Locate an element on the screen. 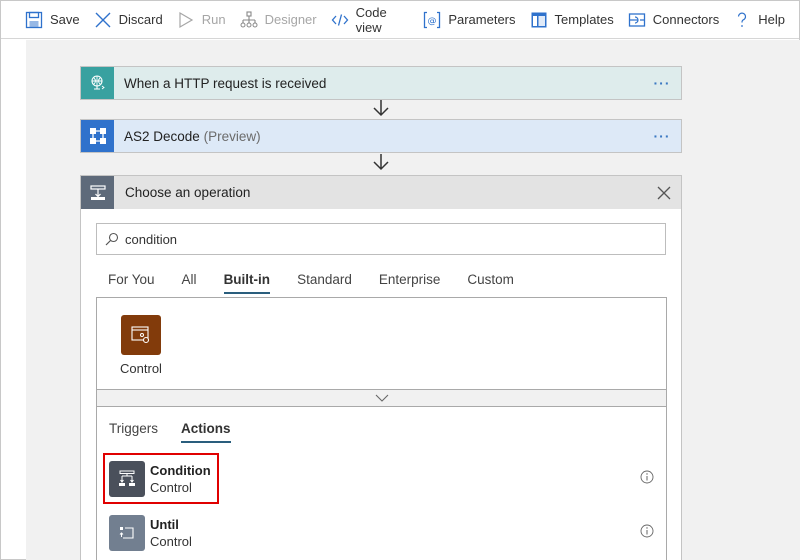 Image resolution: width=800 pixels, height=560 pixels. tab-actions: Actions is located at coordinates (206, 432).